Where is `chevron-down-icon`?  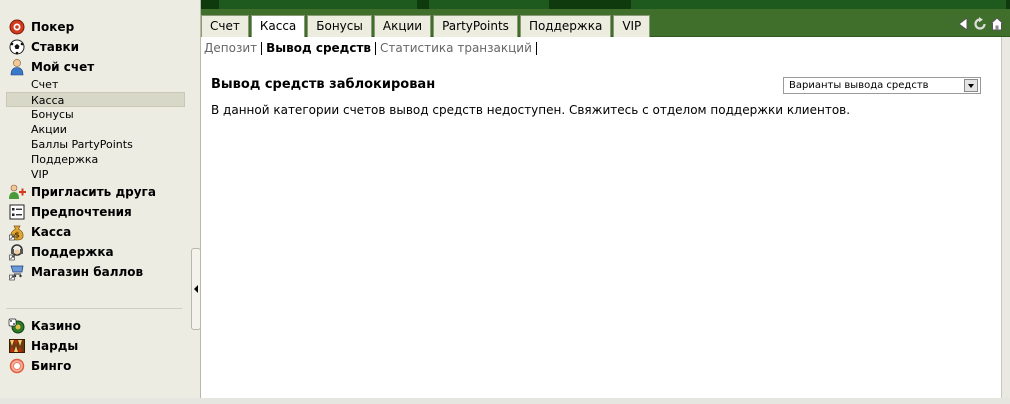 chevron-down-icon is located at coordinates (971, 85).